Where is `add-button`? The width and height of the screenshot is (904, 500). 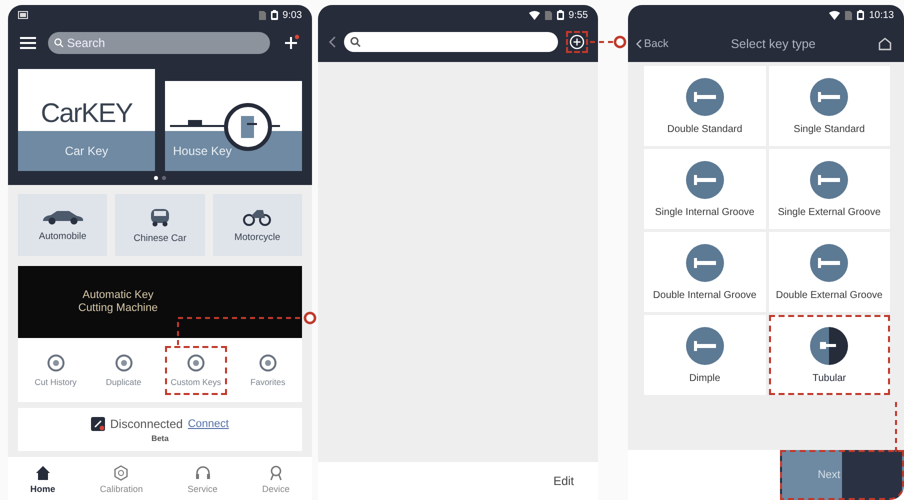
add-button is located at coordinates (577, 41).